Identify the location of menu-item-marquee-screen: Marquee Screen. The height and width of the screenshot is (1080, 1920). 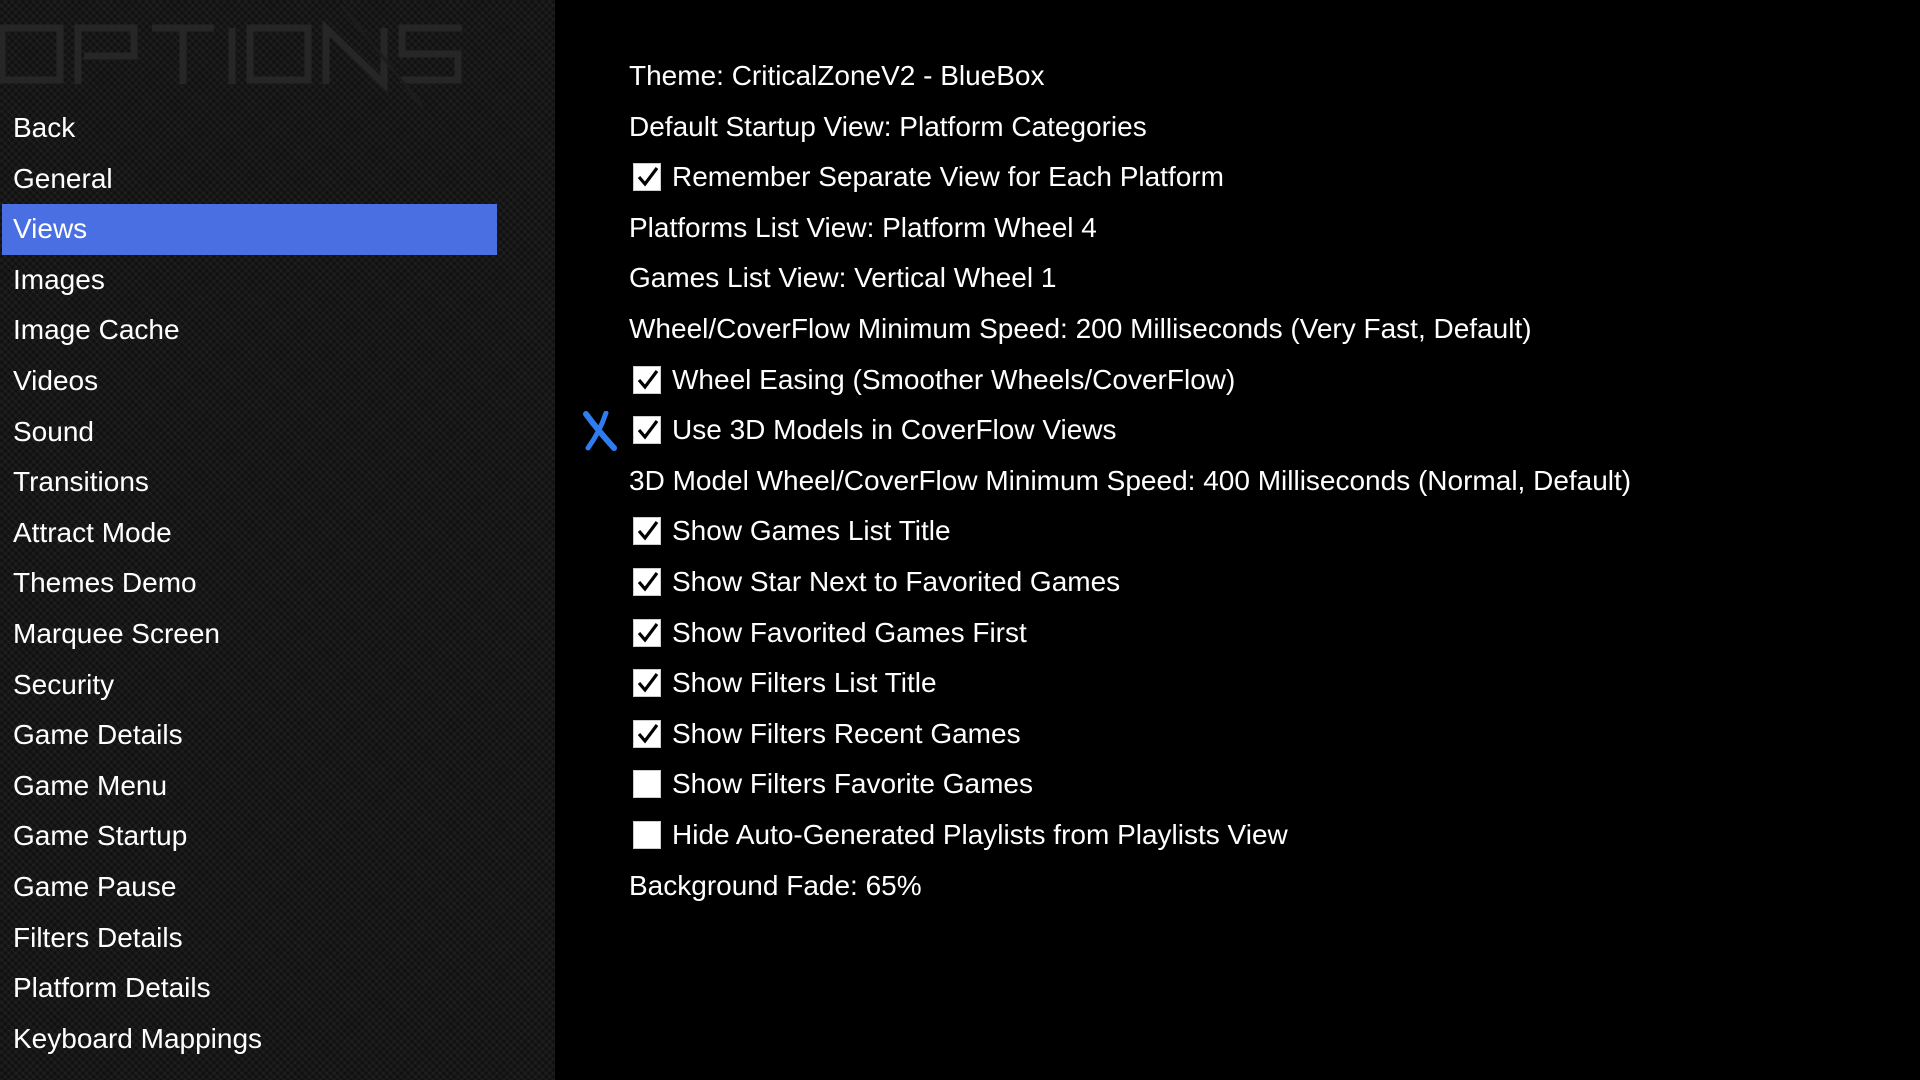
(242, 634).